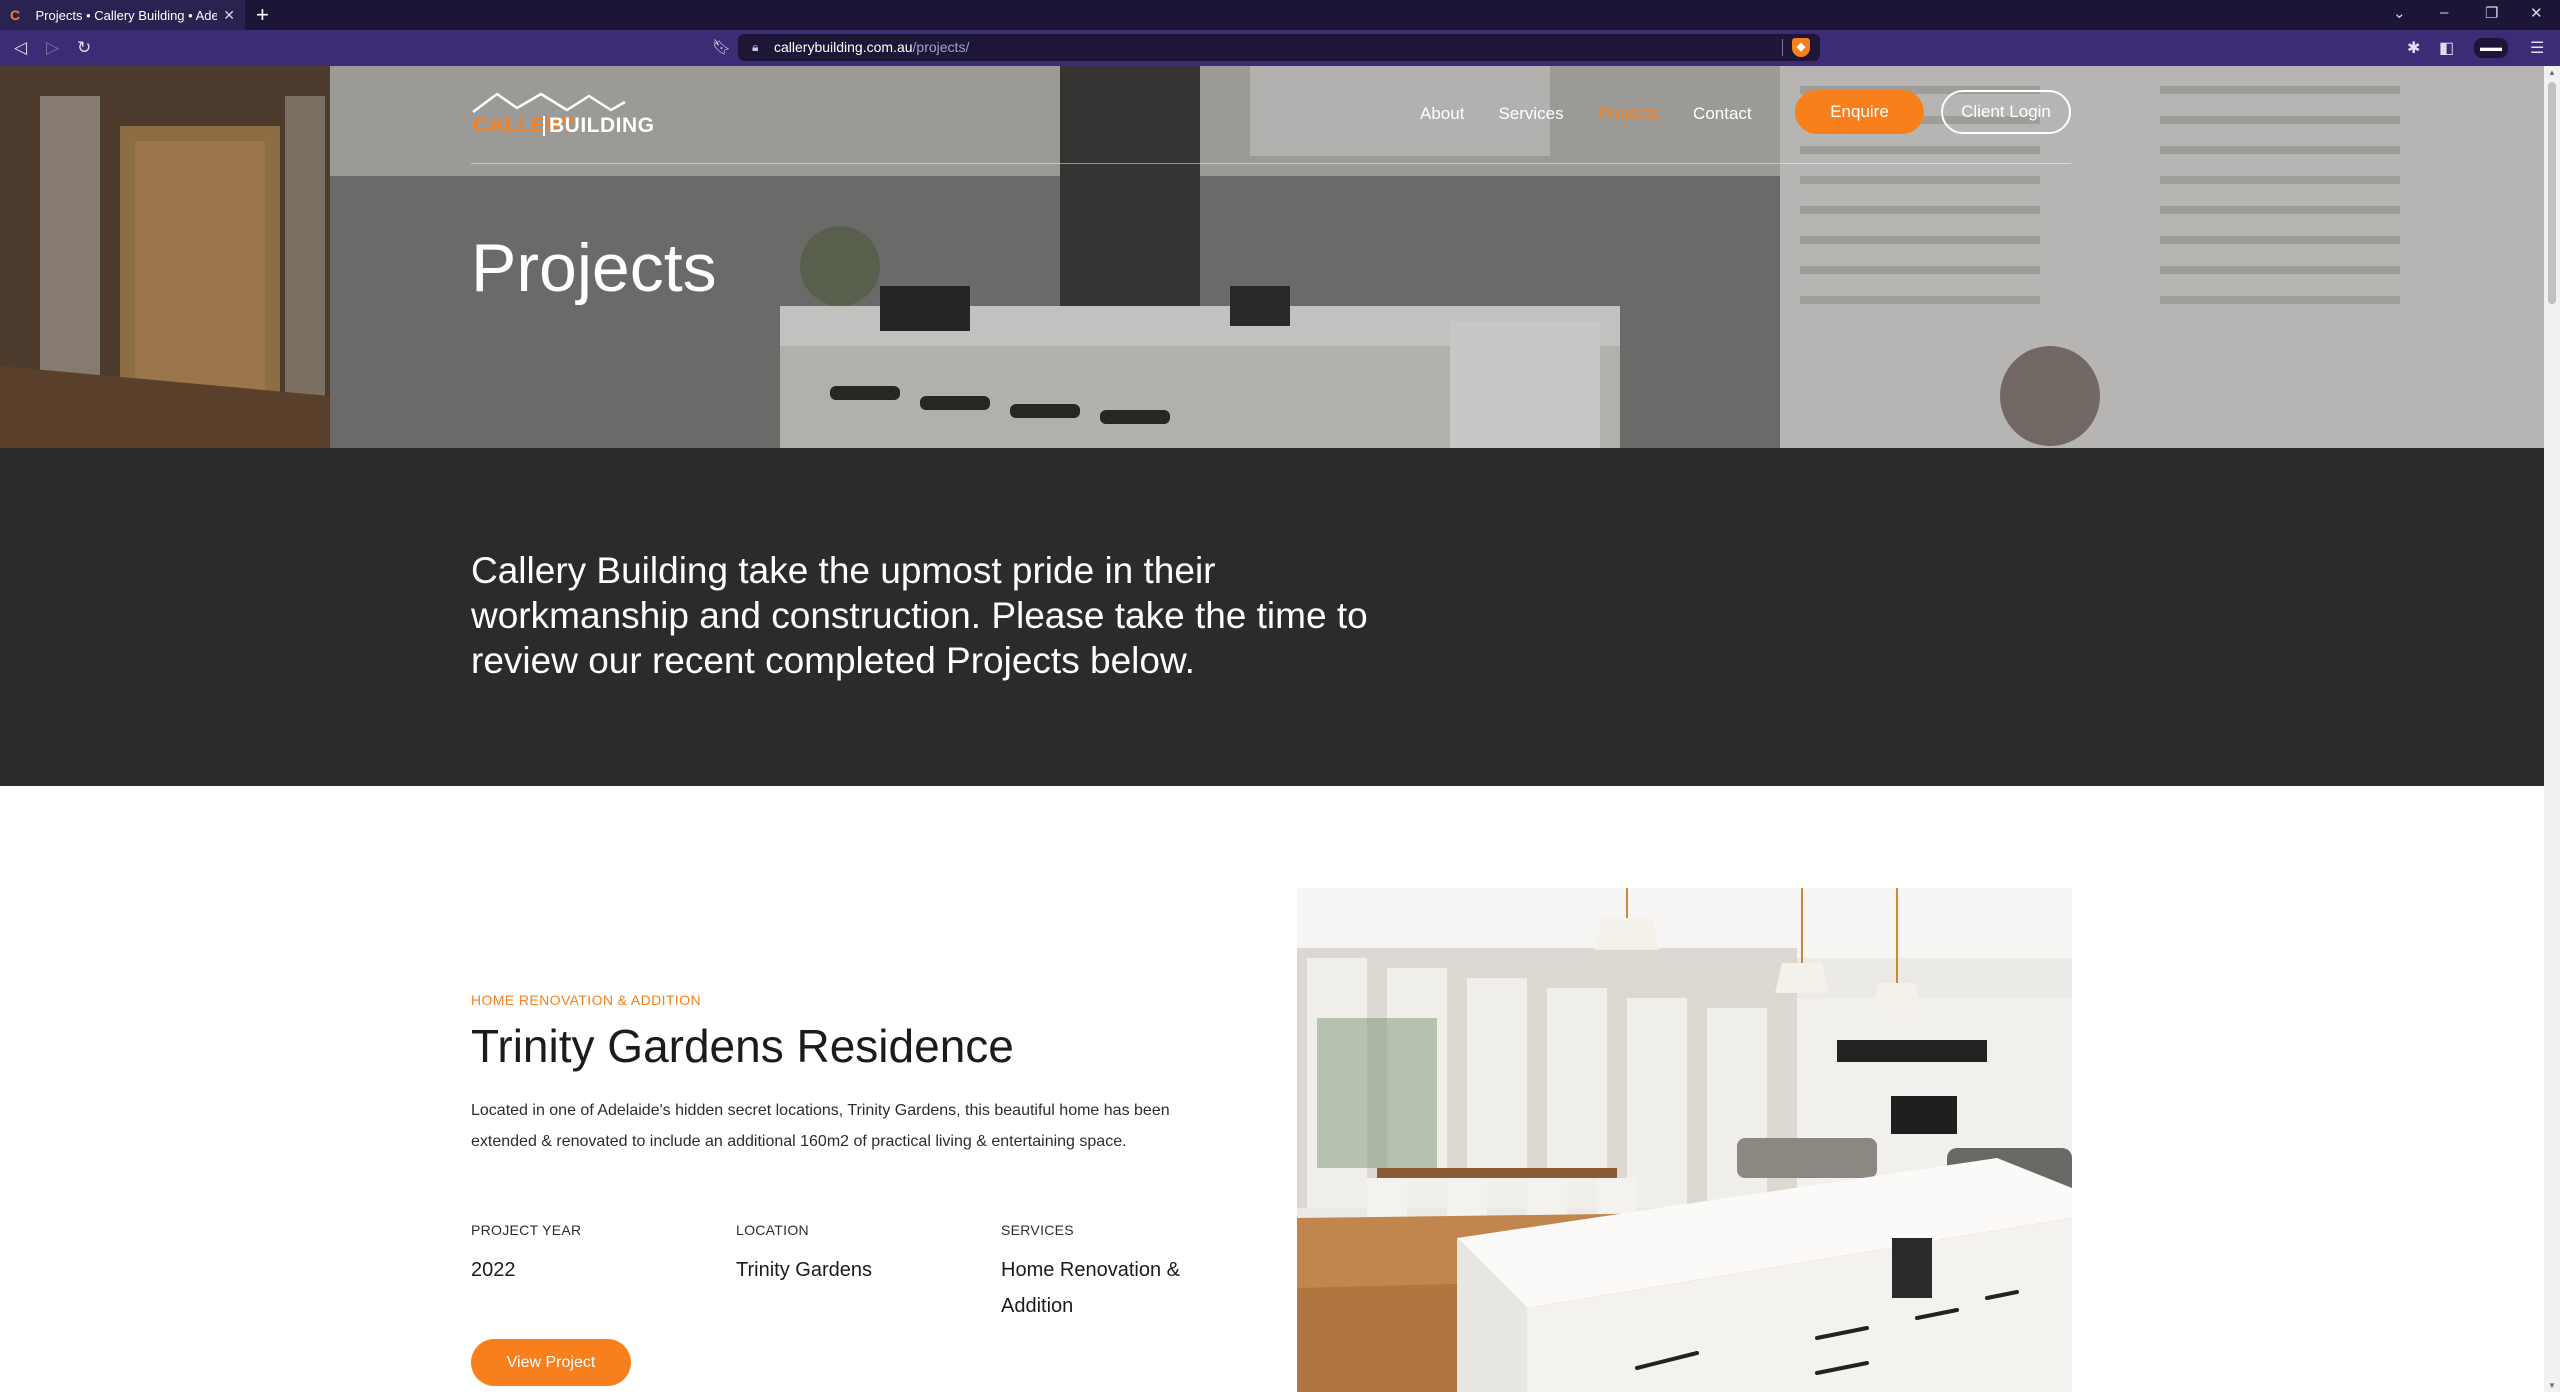 The image size is (2560, 1392). Describe the element at coordinates (15, 15) in the screenshot. I see `site-favicon-icon: C` at that location.